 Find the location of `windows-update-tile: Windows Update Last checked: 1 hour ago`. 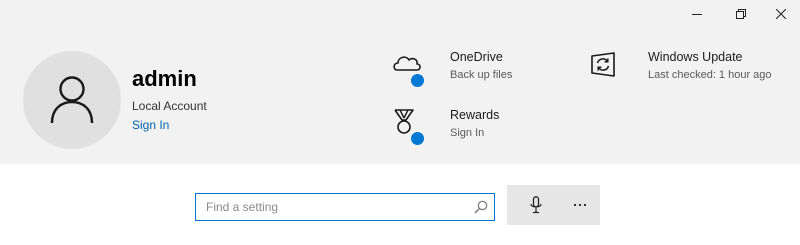

windows-update-tile: Windows Update Last checked: 1 hour ago is located at coordinates (690, 73).